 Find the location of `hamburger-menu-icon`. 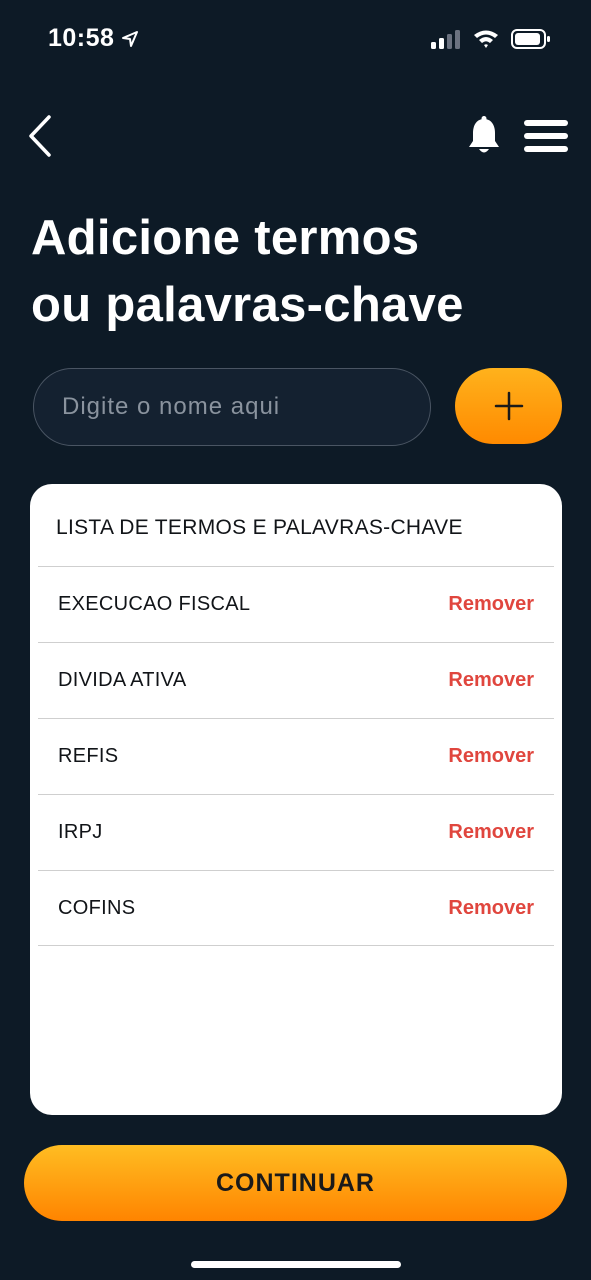

hamburger-menu-icon is located at coordinates (546, 136).